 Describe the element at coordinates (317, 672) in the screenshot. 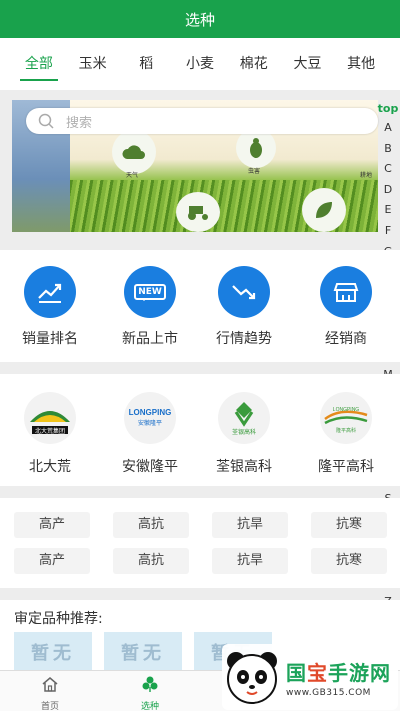

I see `watermark-title-b: 宝` at that location.